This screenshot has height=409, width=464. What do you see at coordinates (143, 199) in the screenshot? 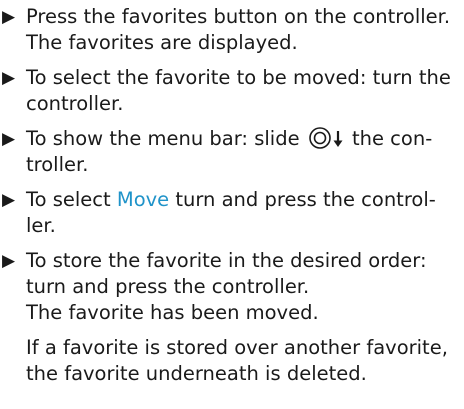
I see `move-menu-label: Move` at bounding box center [143, 199].